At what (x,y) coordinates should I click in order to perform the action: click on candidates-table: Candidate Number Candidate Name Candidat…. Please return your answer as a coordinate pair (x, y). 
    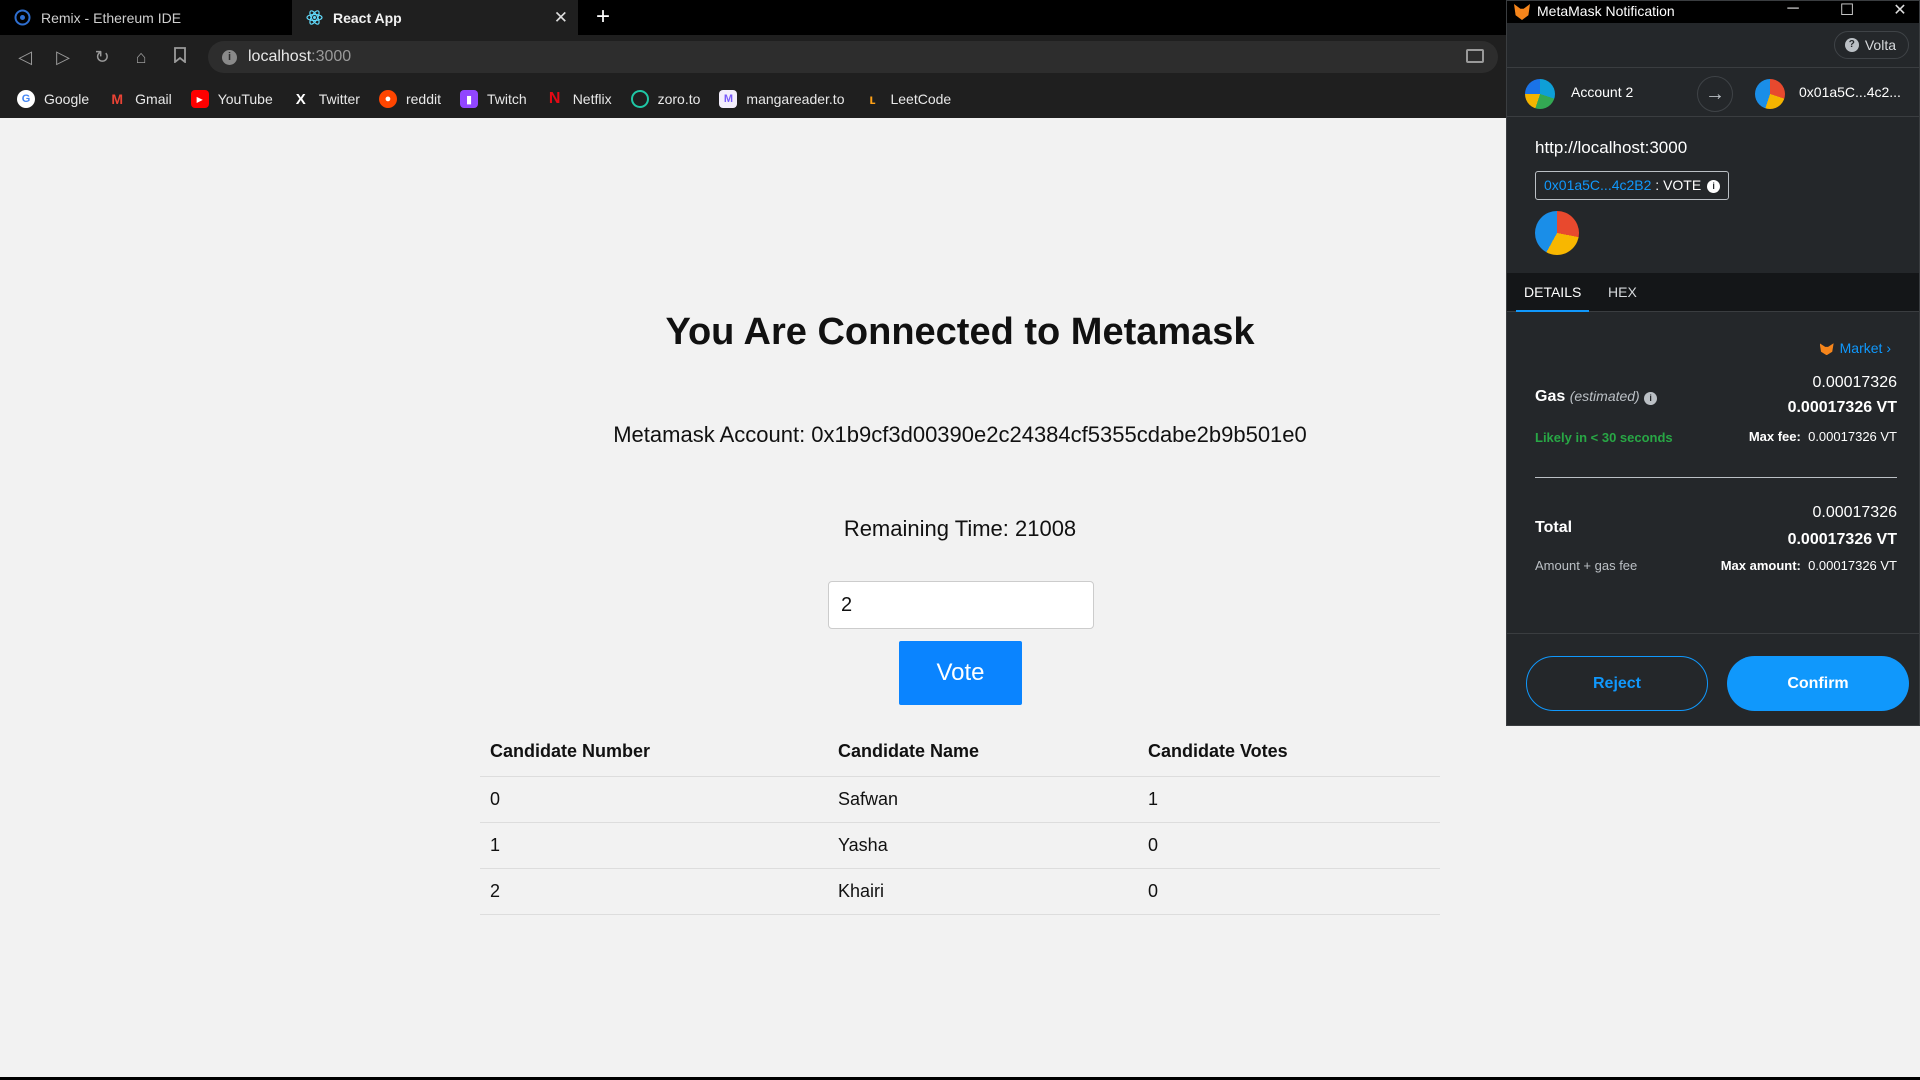
    Looking at the image, I should click on (960, 821).